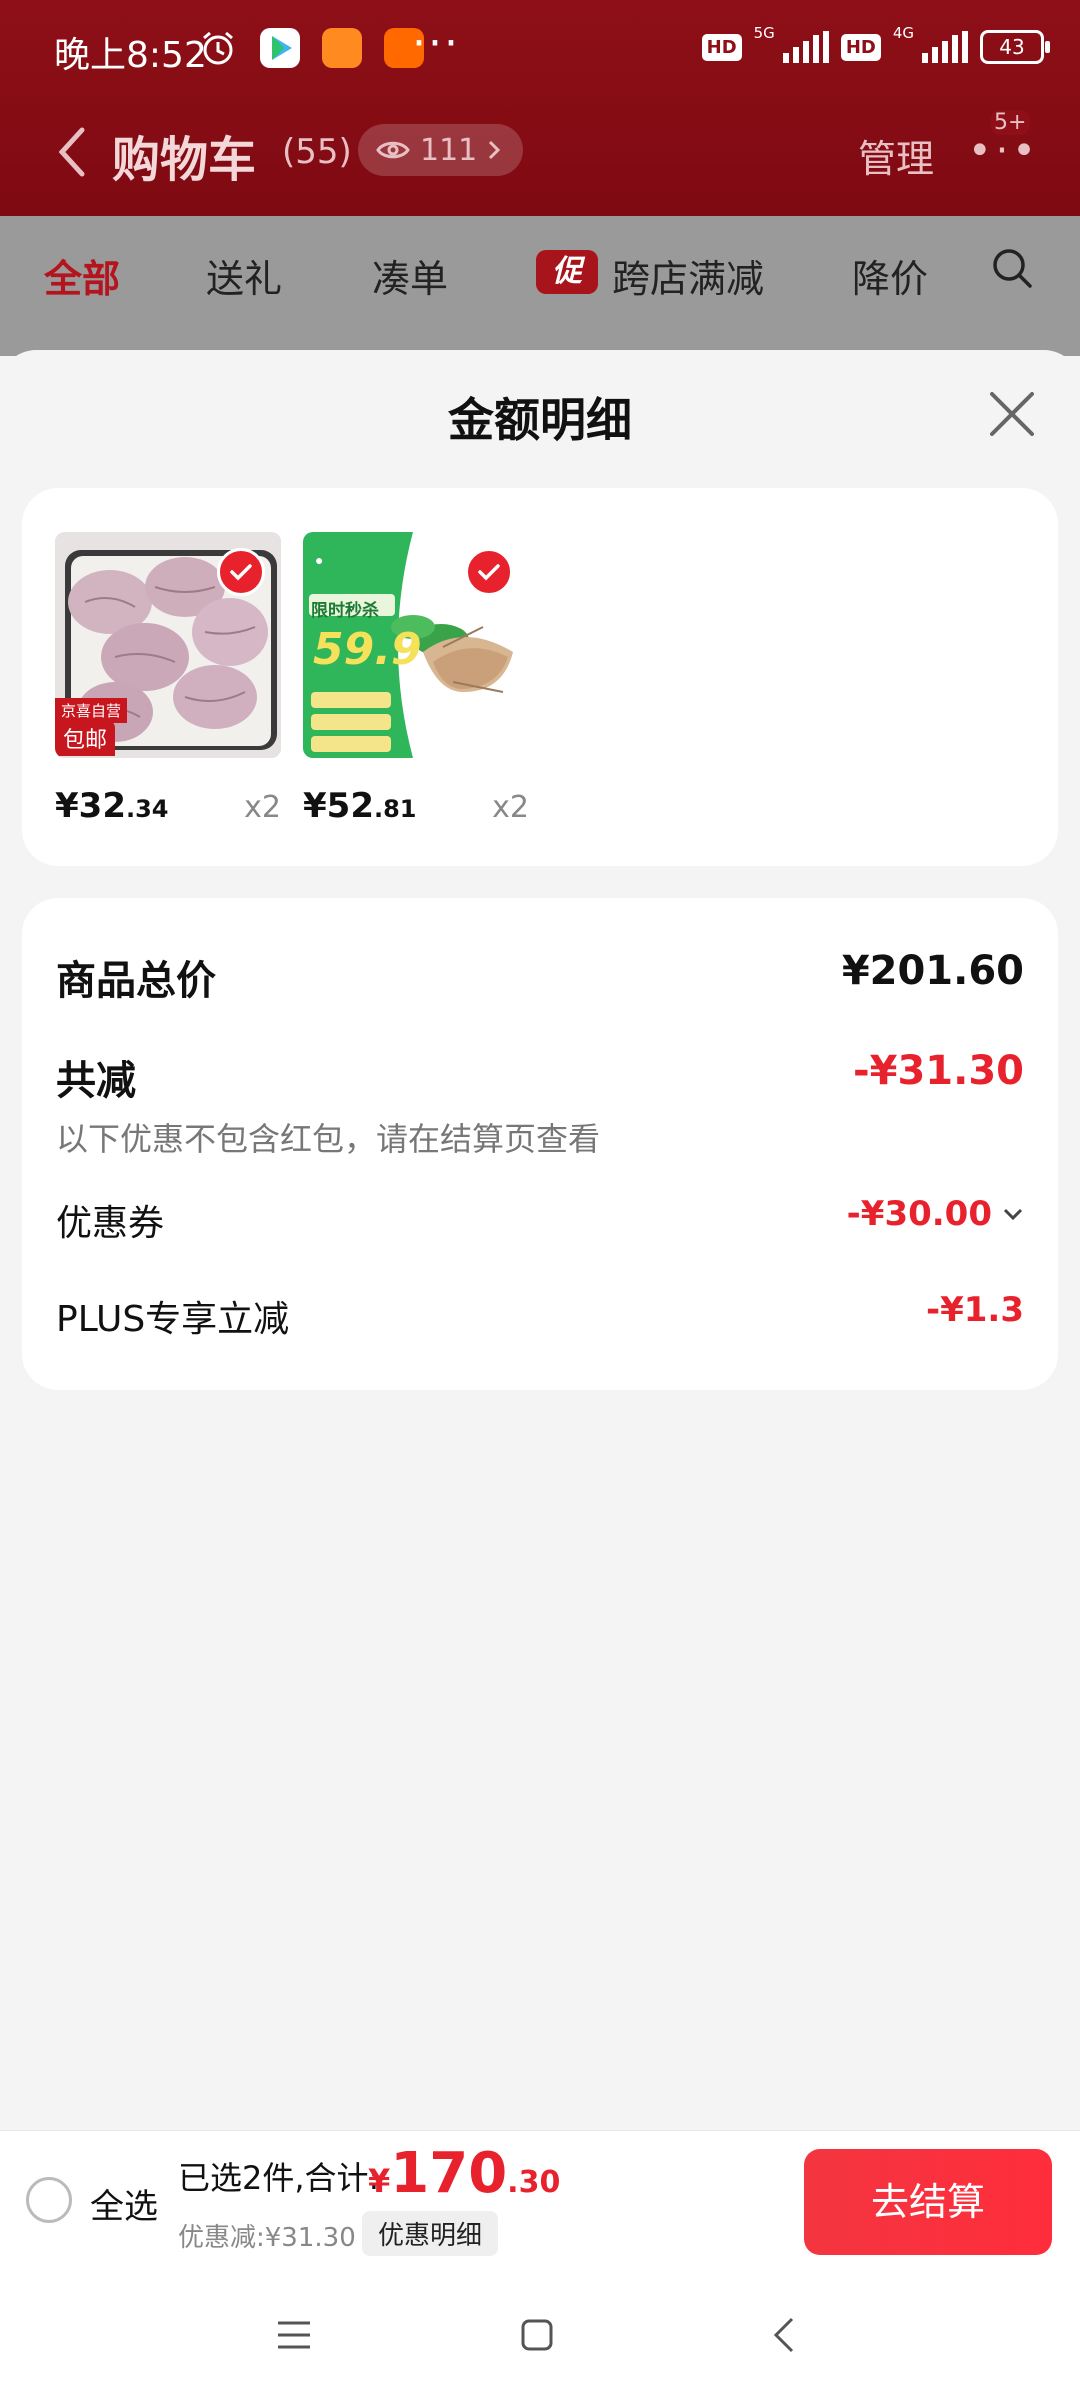 This screenshot has height=2400, width=1080. I want to click on currency-symbol: ¥, so click(379, 2181).